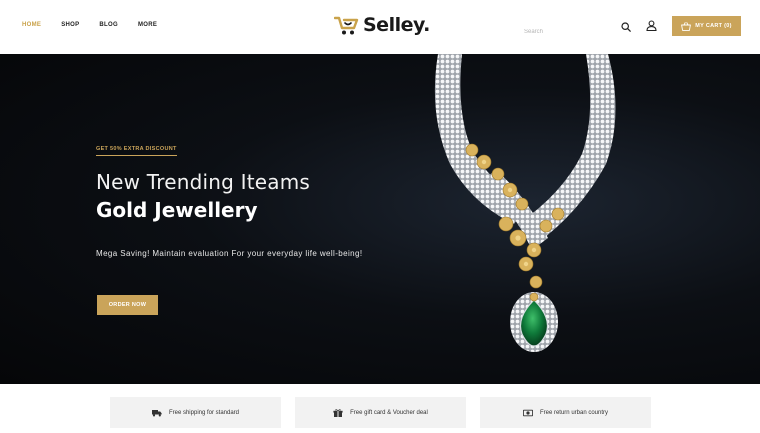 The width and height of the screenshot is (760, 433). I want to click on feature-text: Free shipping for standard, so click(204, 412).